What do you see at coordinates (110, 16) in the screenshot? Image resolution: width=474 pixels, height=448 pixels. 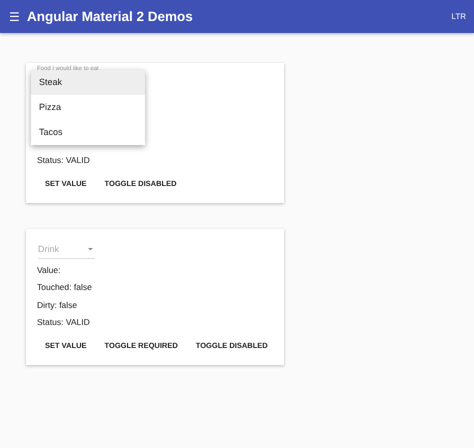 I see `app-title: Angular Material 2 Demos` at bounding box center [110, 16].